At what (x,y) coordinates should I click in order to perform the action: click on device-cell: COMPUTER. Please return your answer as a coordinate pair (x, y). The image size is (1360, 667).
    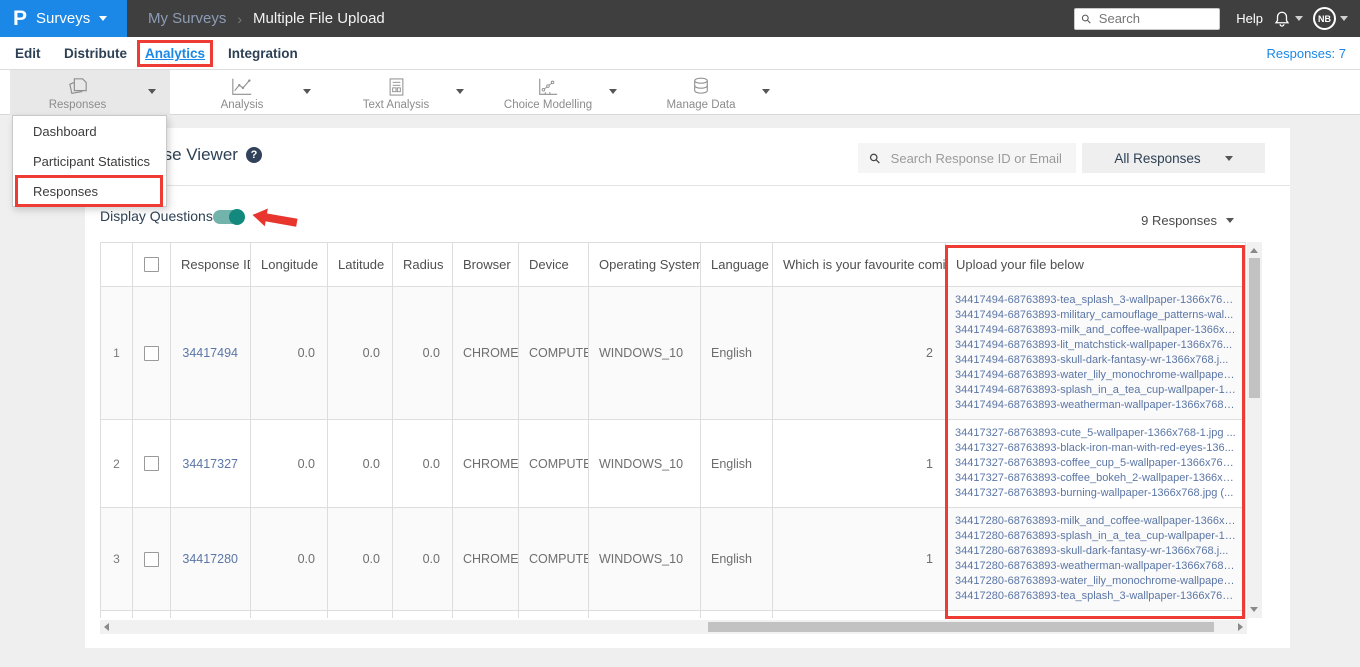
    Looking at the image, I should click on (553, 559).